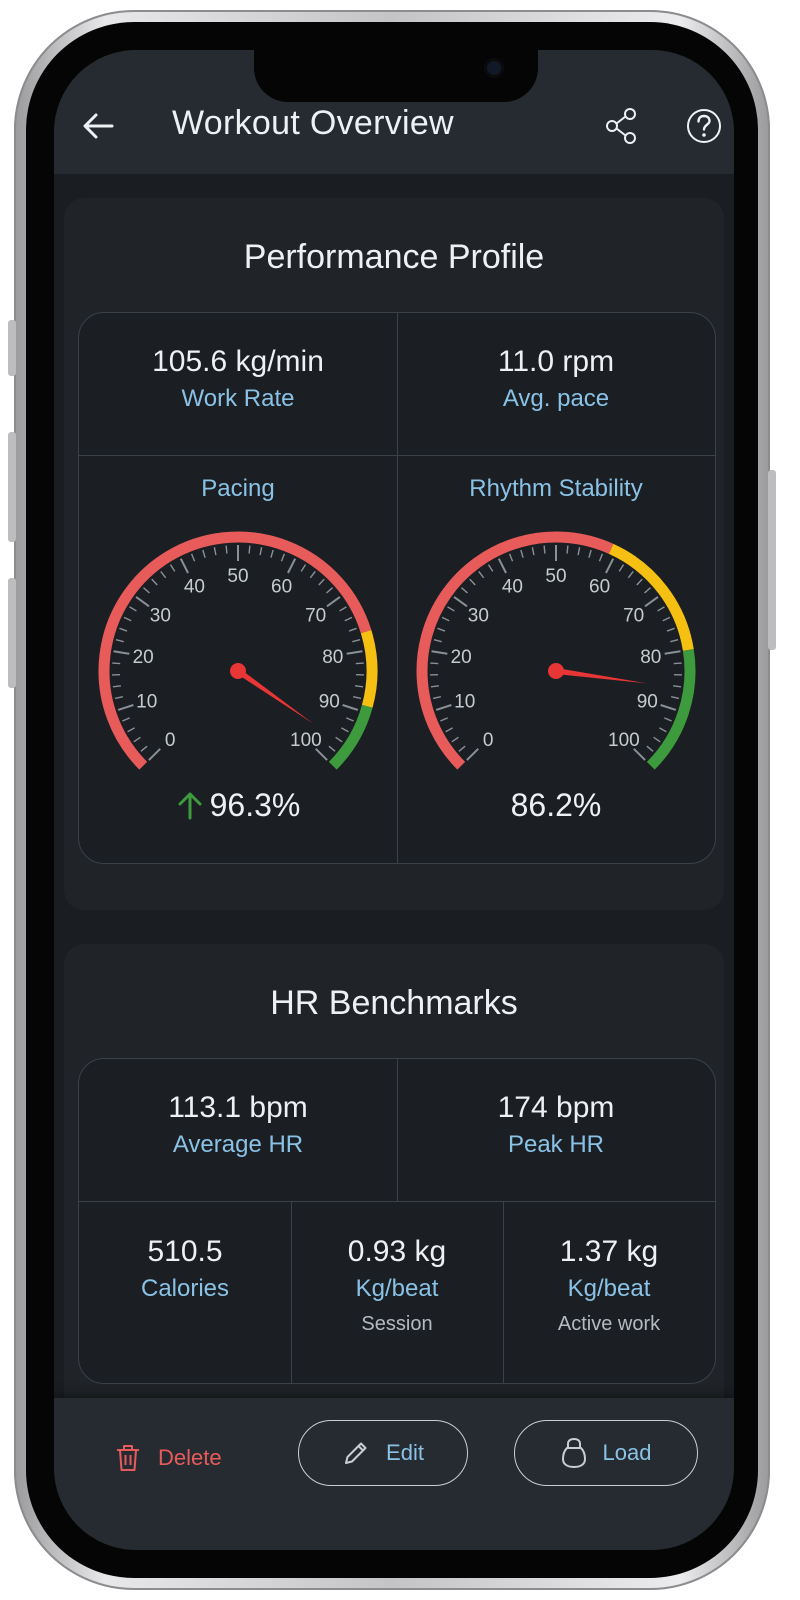 This screenshot has height=1600, width=800. Describe the element at coordinates (185, 1288) in the screenshot. I see `calories-label: Calories` at that location.